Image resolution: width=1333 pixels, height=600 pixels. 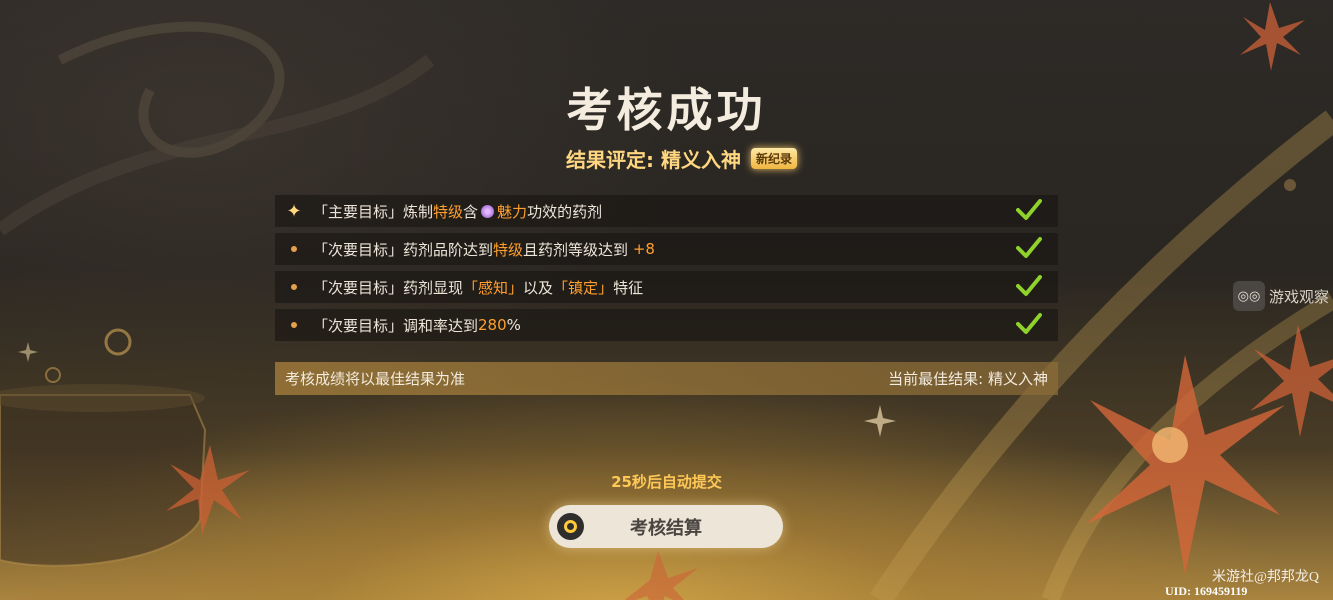 What do you see at coordinates (666, 287) in the screenshot?
I see `objective-row-secondary: 「次要目标」药剂显现 「感知」 以及 「镇定」 特征` at bounding box center [666, 287].